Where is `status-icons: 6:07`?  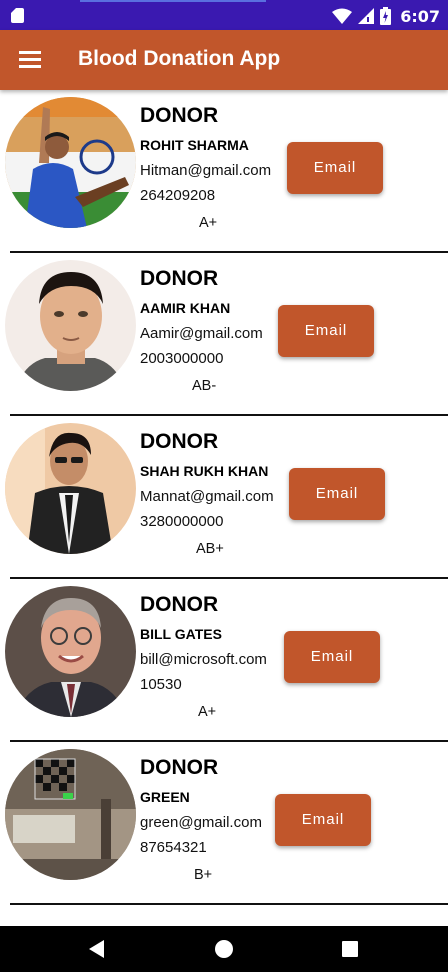 status-icons: 6:07 is located at coordinates (386, 16).